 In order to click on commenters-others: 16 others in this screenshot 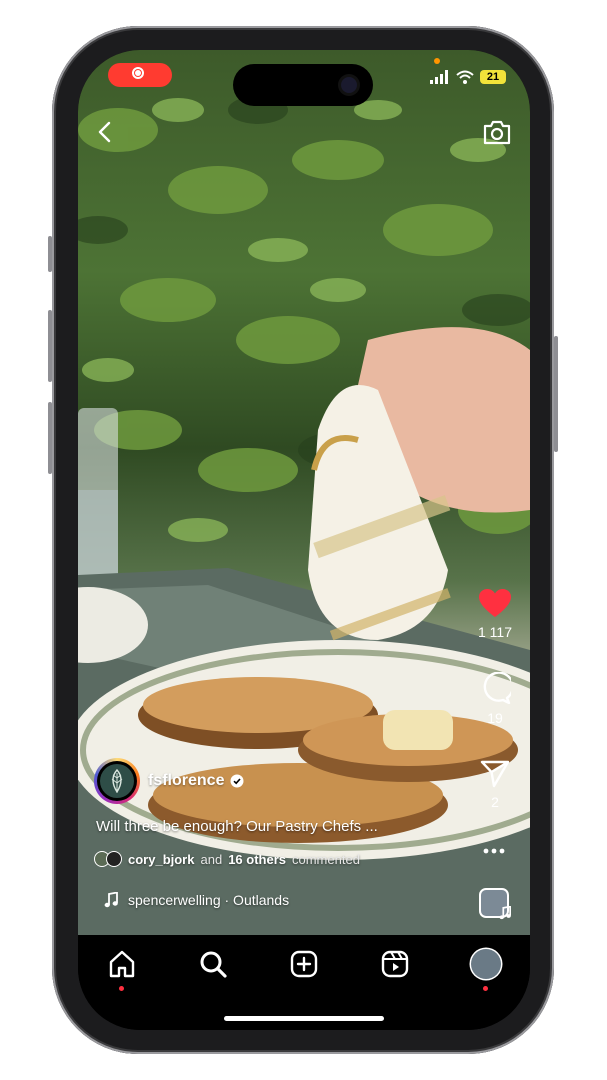, I will do `click(257, 859)`.